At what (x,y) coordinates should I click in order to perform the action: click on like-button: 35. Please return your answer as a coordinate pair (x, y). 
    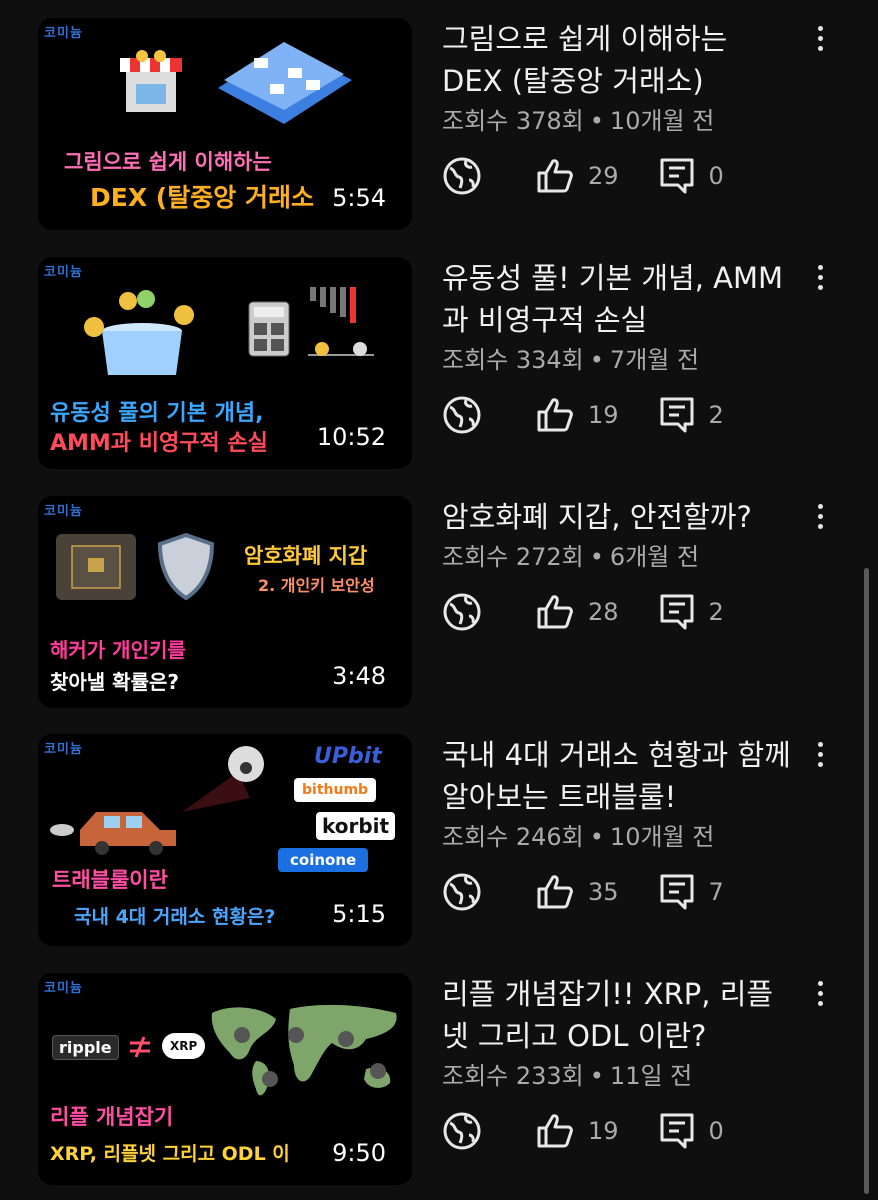
    Looking at the image, I should click on (577, 892).